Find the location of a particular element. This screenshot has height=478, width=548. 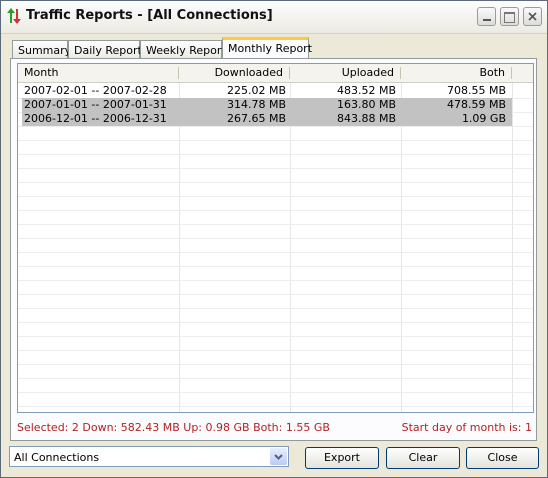

connection-select-value: All Connections is located at coordinates (57, 457).